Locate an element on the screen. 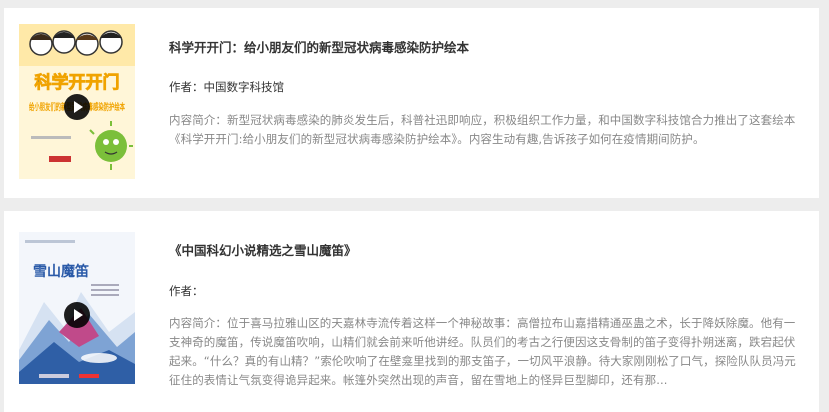 Image resolution: width=829 pixels, height=412 pixels. book-author: 作者：中国数字科技馆 is located at coordinates (226, 87).